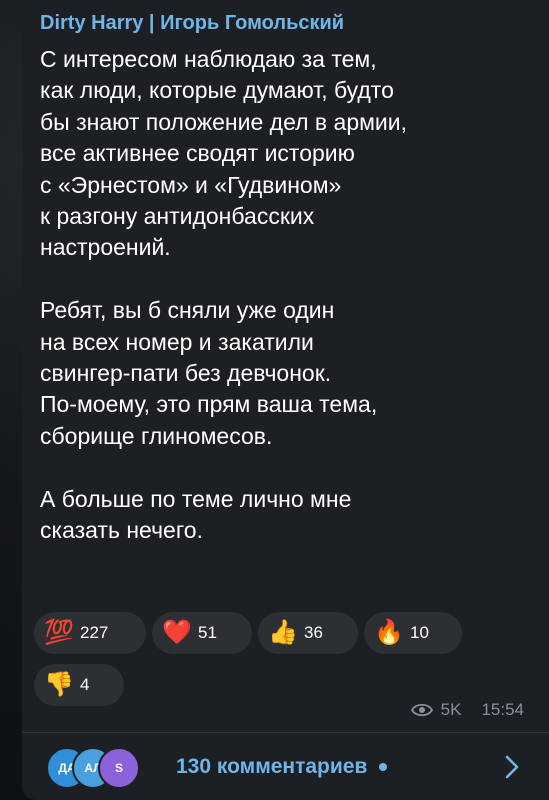  What do you see at coordinates (419, 632) in the screenshot?
I see `reaction-count: 10` at bounding box center [419, 632].